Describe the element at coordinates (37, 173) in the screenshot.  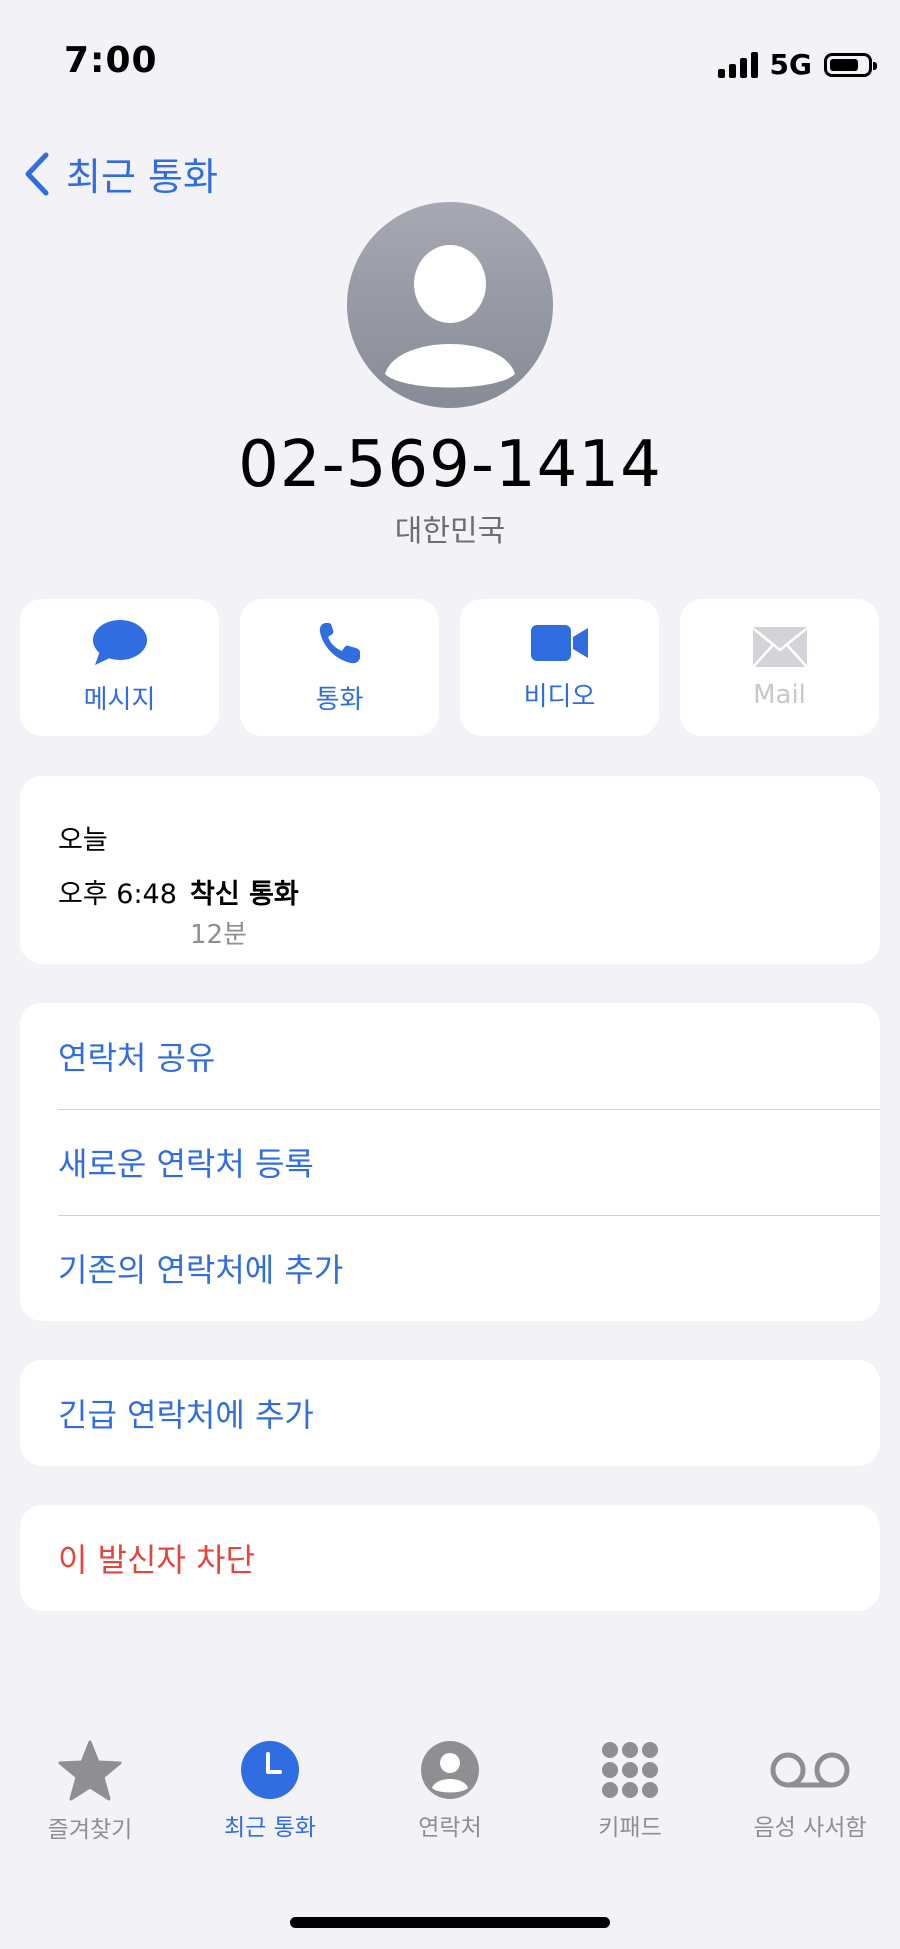
I see `chevron-left-icon` at that location.